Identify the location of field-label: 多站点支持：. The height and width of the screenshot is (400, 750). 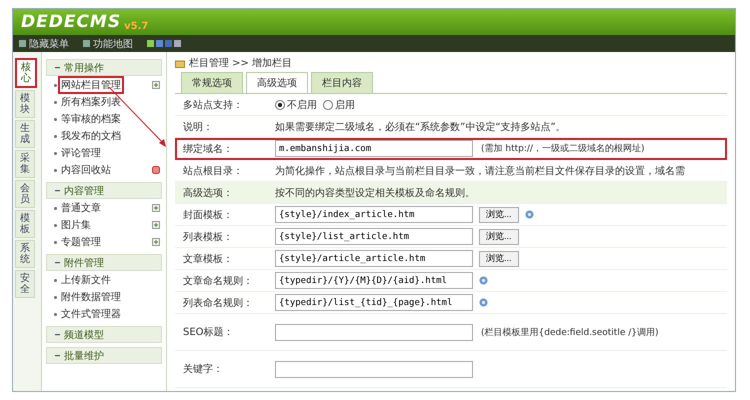
(213, 105).